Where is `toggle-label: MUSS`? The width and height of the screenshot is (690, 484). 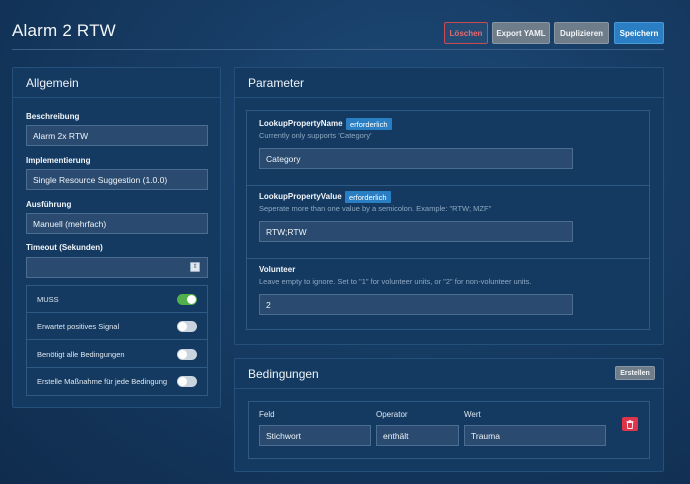
toggle-label: MUSS is located at coordinates (48, 299).